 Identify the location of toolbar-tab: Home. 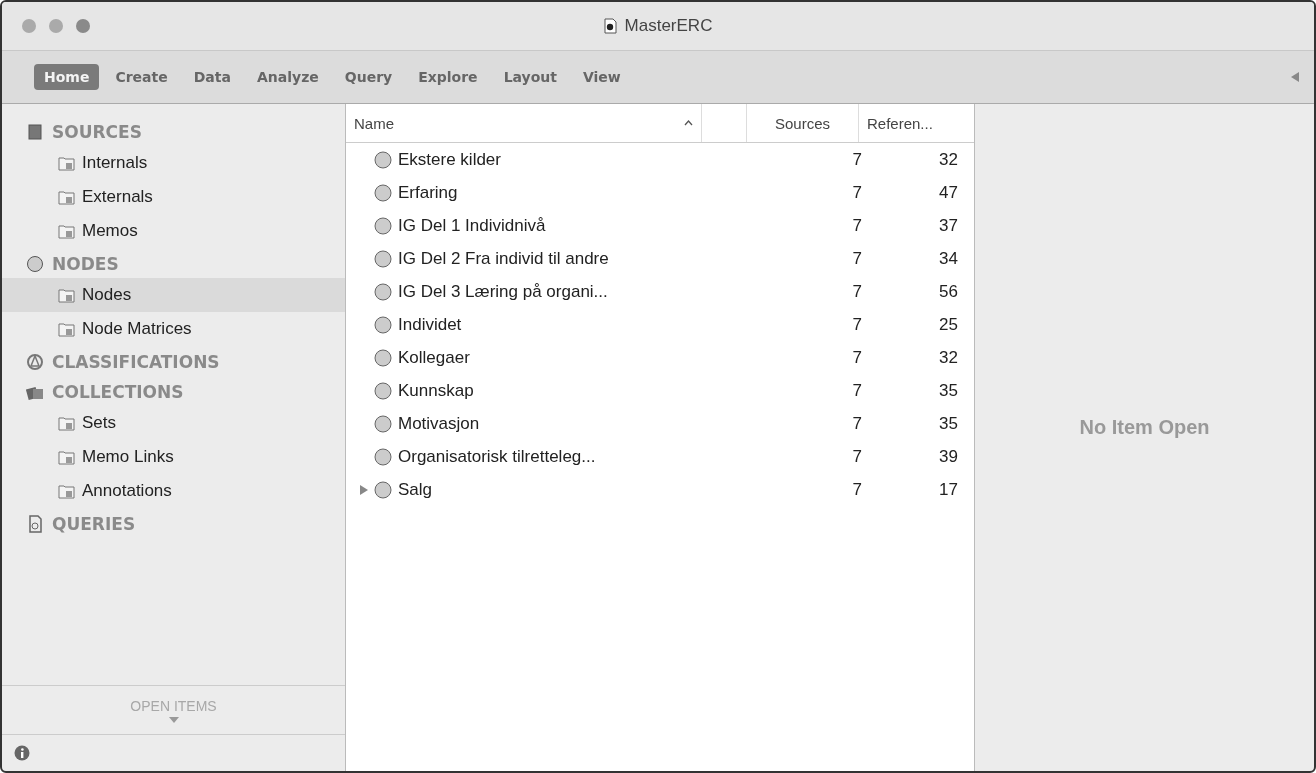
(67, 77).